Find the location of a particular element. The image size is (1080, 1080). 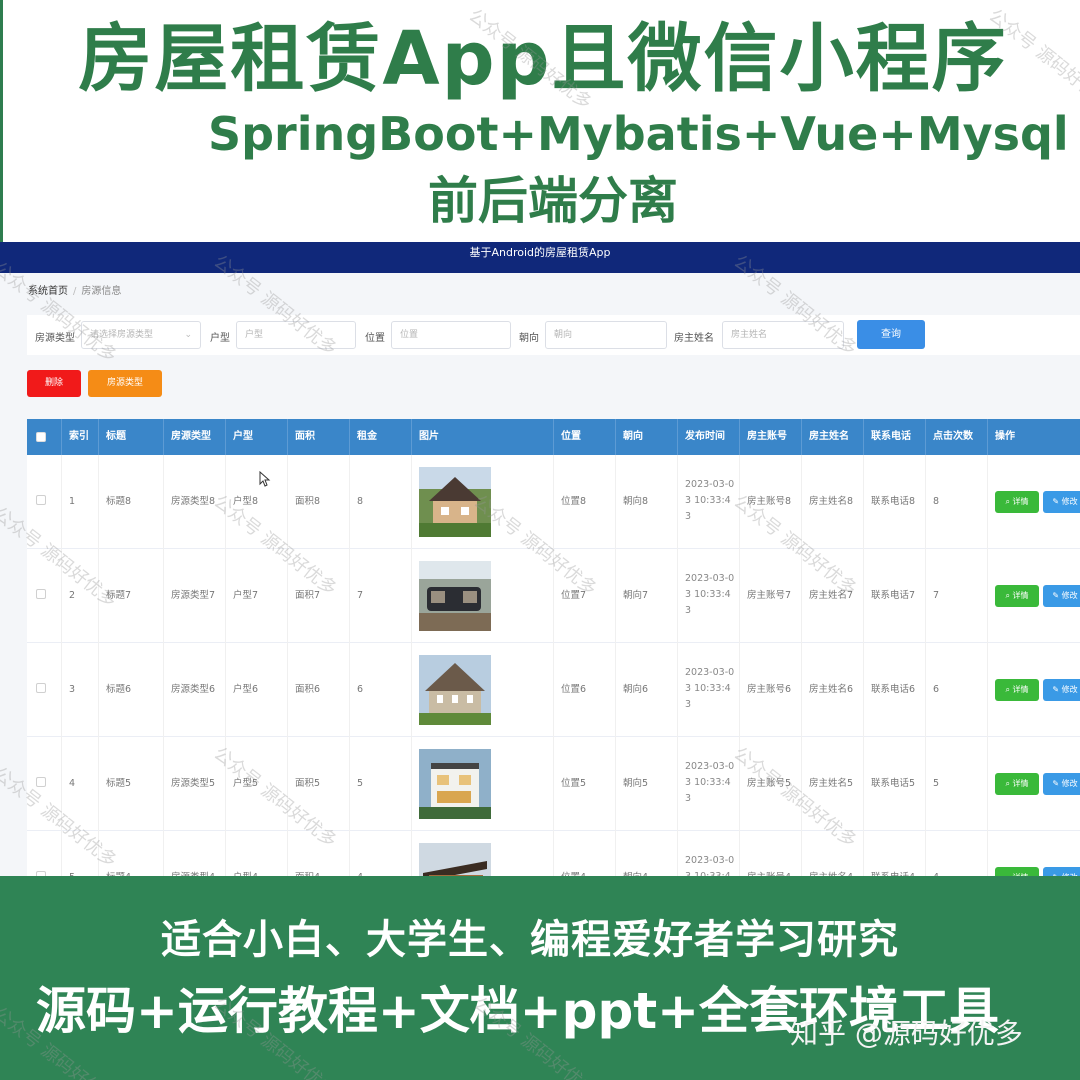

cell-owner: 房主姓名7 is located at coordinates (833, 596).